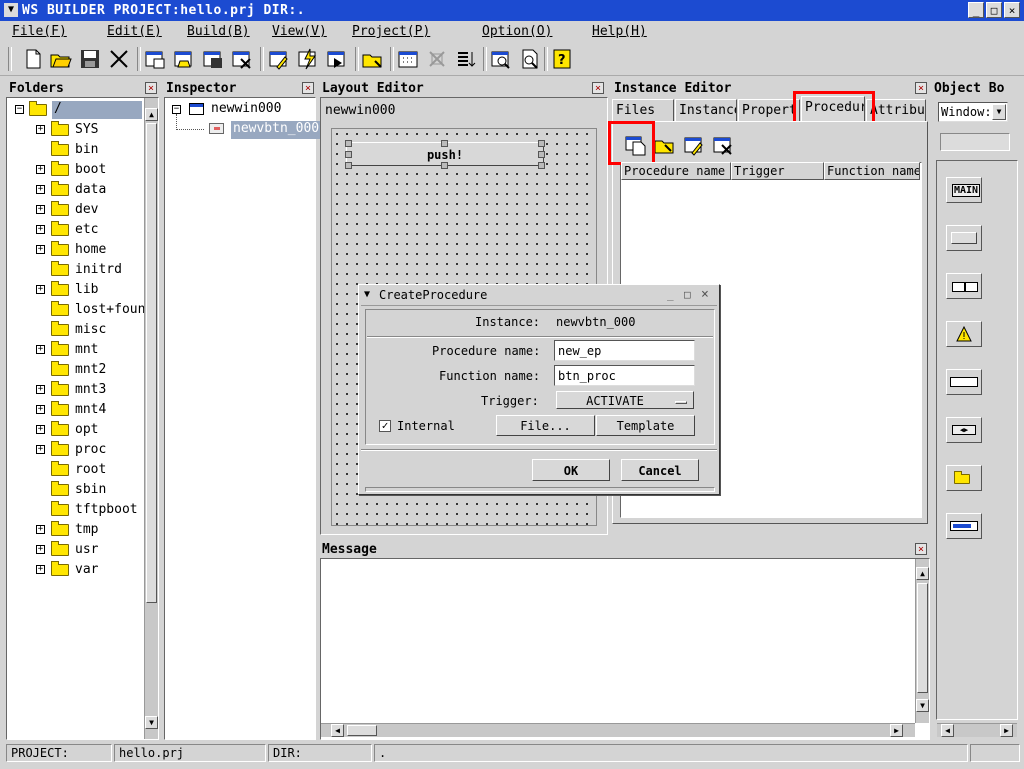 Image resolution: width=1024 pixels, height=769 pixels. I want to click on dialog-buttons-tool, so click(964, 286).